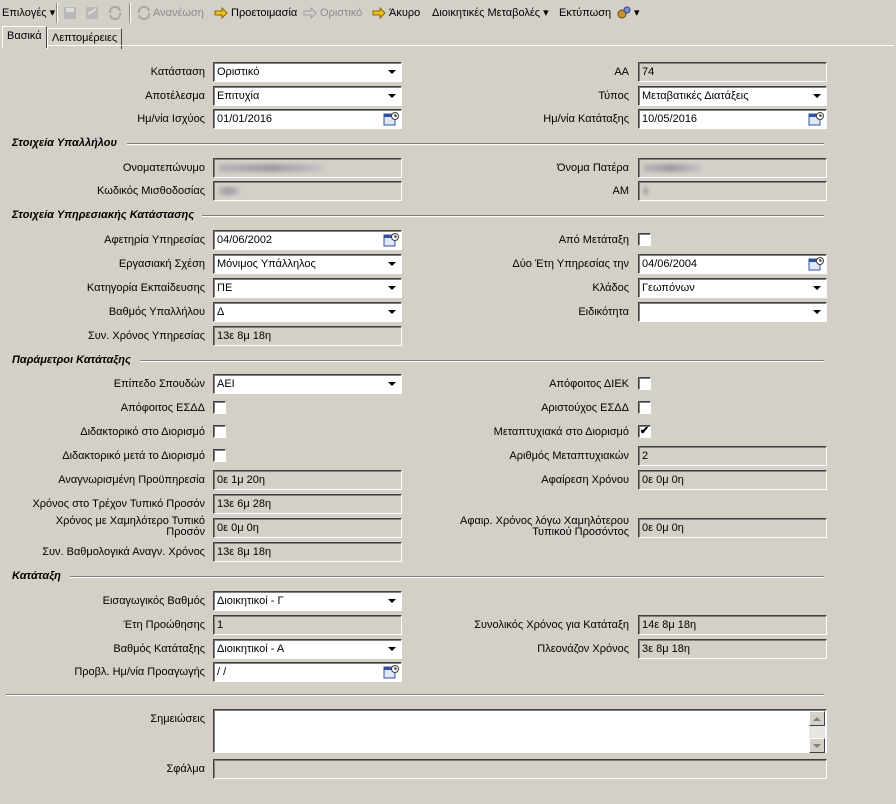 The width and height of the screenshot is (896, 804). Describe the element at coordinates (520, 769) in the screenshot. I see `error-field` at that location.